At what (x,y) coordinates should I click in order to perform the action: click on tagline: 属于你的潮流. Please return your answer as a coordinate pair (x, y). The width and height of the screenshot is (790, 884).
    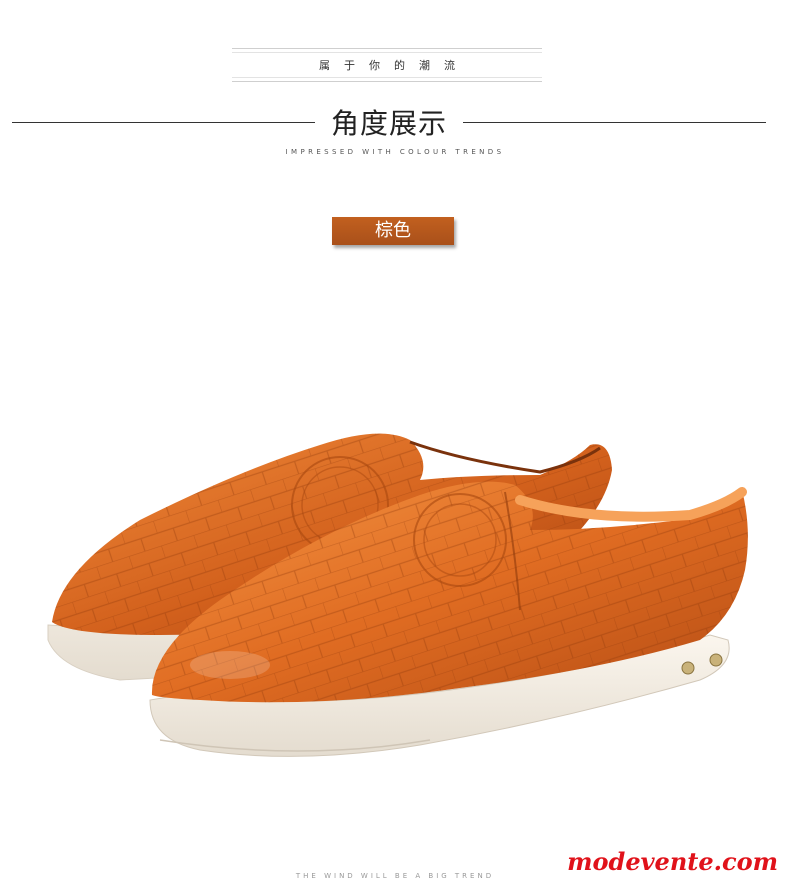
    Looking at the image, I should click on (394, 65).